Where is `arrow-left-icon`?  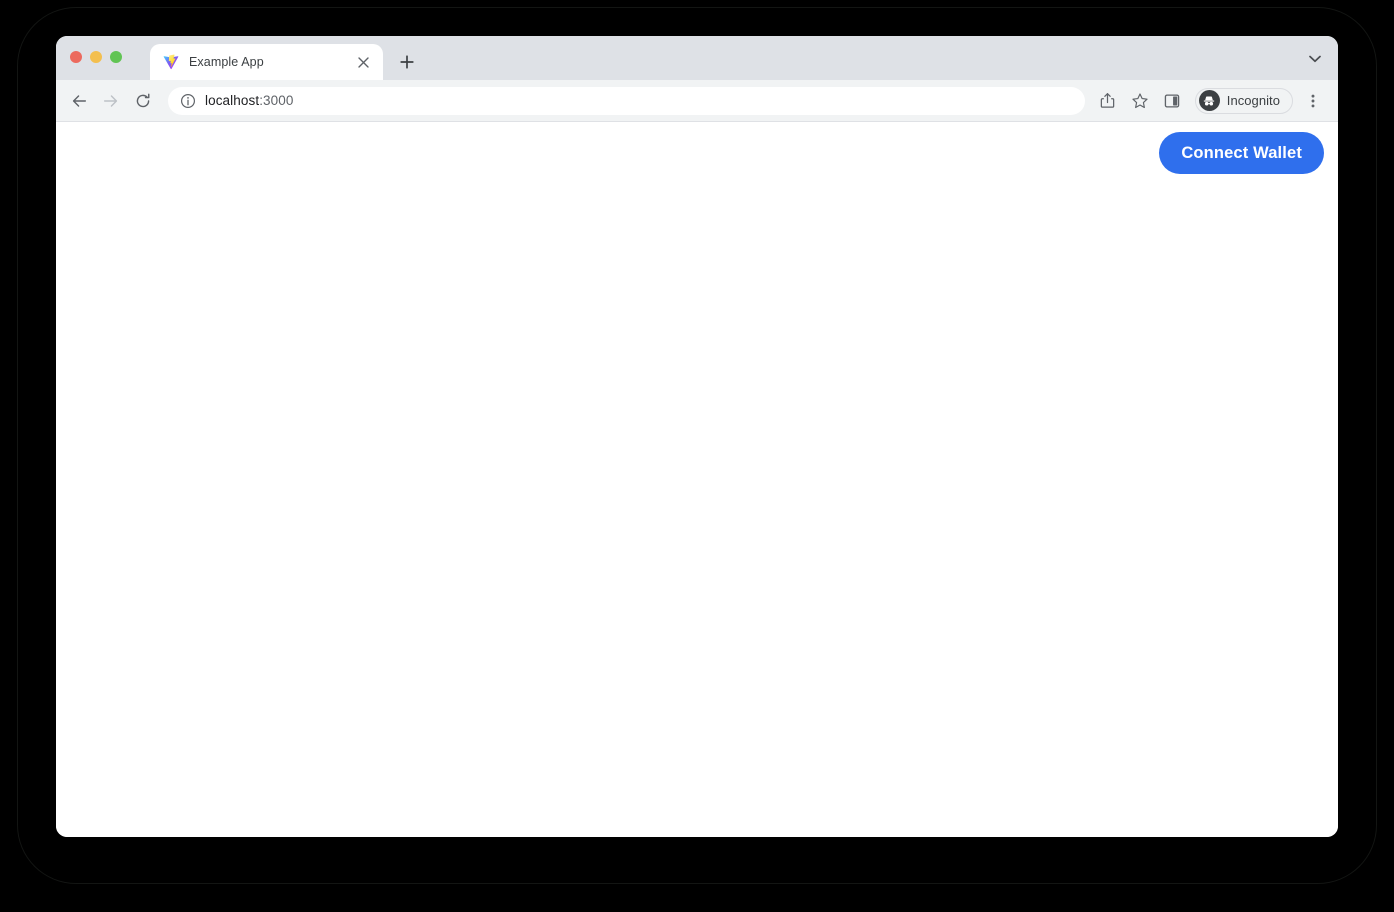
arrow-left-icon is located at coordinates (79, 100).